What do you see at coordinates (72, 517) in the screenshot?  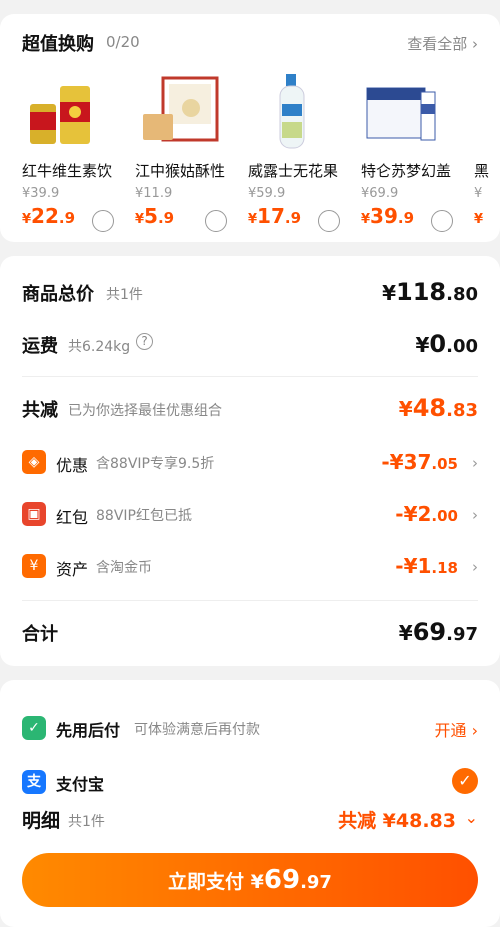 I see `discount-label: 红包` at bounding box center [72, 517].